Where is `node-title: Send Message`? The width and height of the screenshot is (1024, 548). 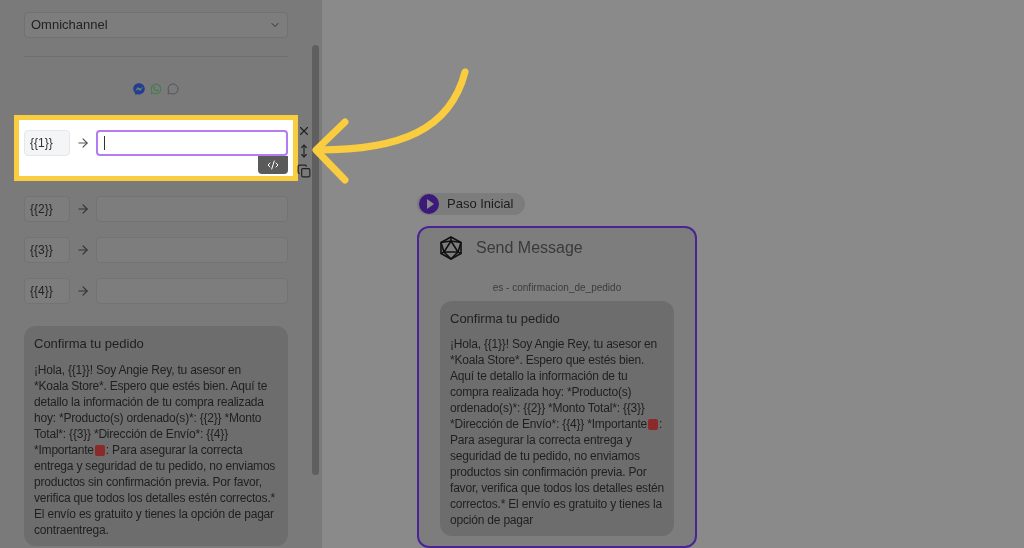
node-title: Send Message is located at coordinates (529, 247).